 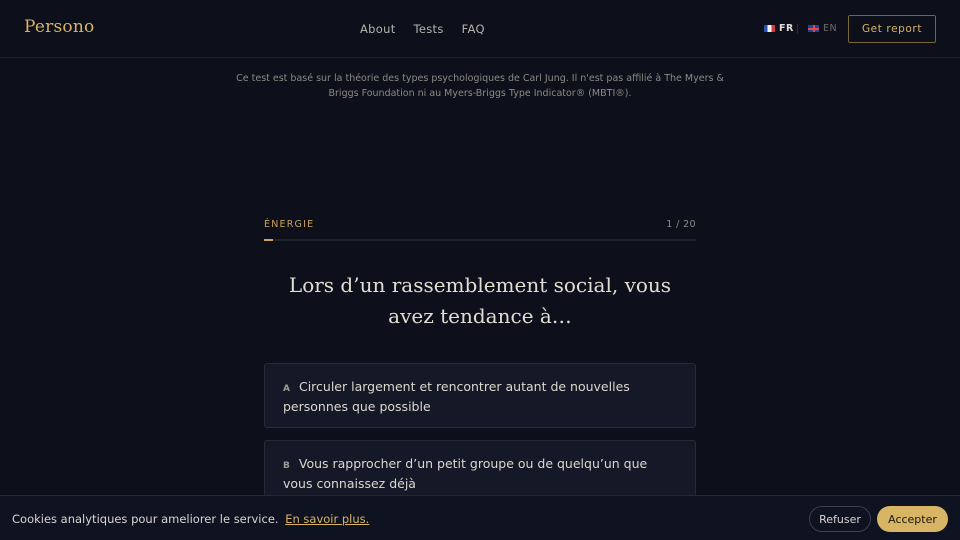 What do you see at coordinates (268, 240) in the screenshot?
I see `progress-bar-fill` at bounding box center [268, 240].